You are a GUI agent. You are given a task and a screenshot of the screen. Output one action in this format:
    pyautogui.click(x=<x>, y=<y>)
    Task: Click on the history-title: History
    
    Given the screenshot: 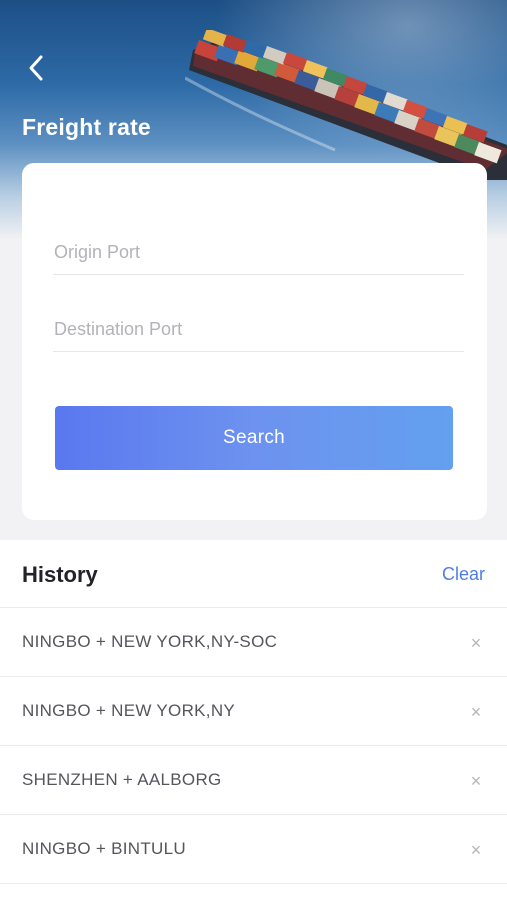 What is the action you would take?
    pyautogui.click(x=60, y=574)
    